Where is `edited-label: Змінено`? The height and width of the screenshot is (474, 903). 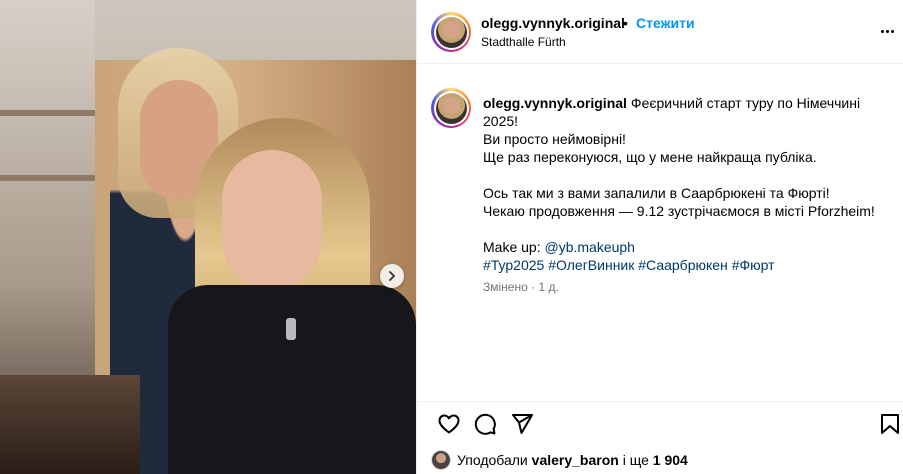
edited-label: Змінено is located at coordinates (505, 287).